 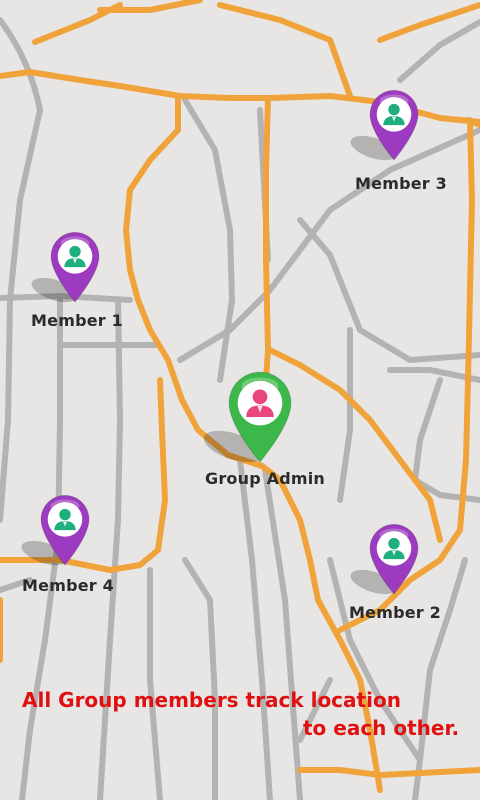 What do you see at coordinates (211, 700) in the screenshot?
I see `caption-line-1: All Group members track location` at bounding box center [211, 700].